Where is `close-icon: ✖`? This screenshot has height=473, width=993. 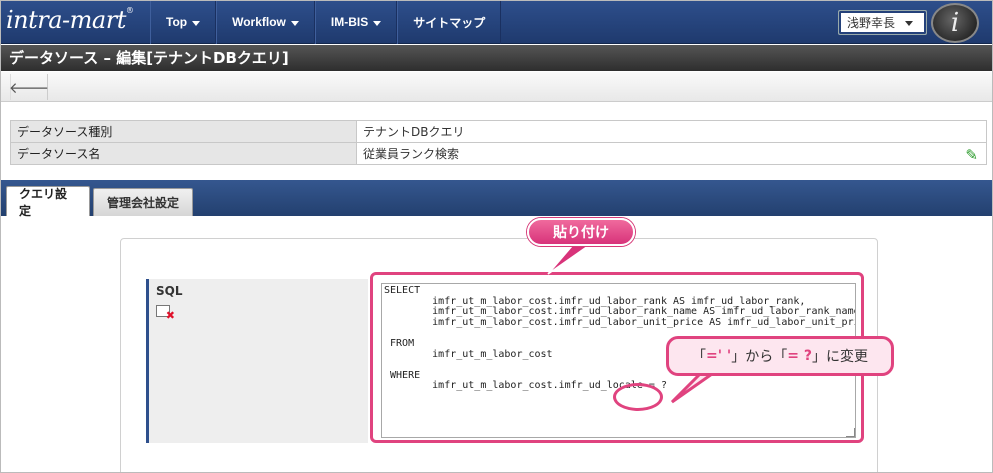
close-icon: ✖ is located at coordinates (170, 315).